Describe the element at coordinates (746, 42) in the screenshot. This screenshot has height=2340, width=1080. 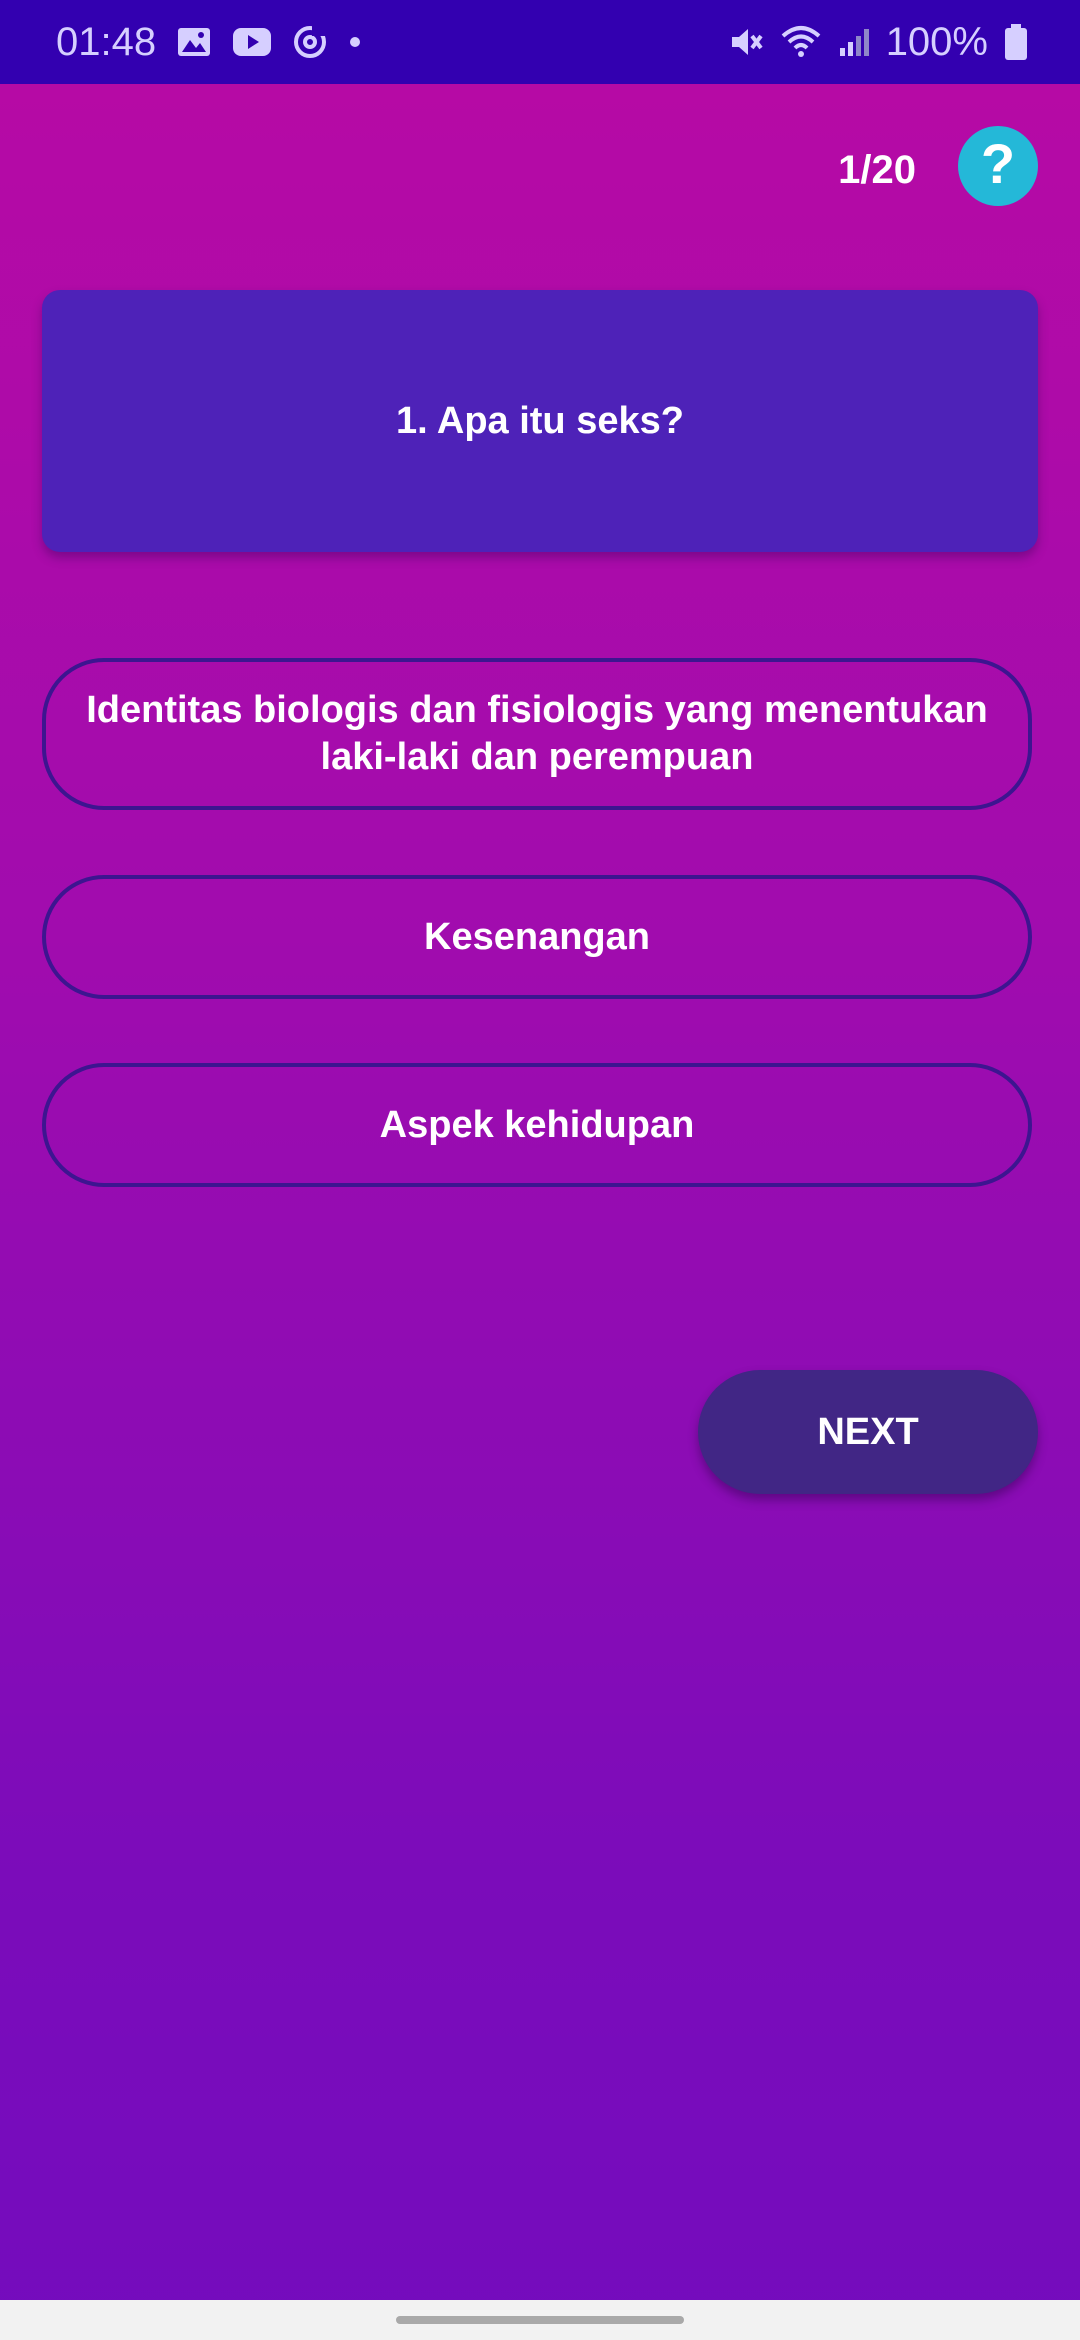
I see `mute-icon` at that location.